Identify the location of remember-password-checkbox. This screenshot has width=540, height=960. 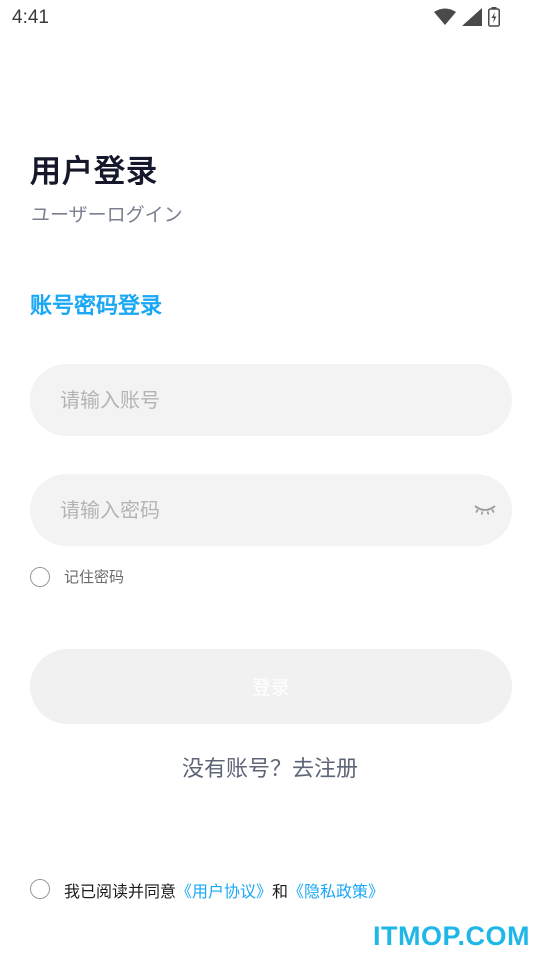
(40, 577).